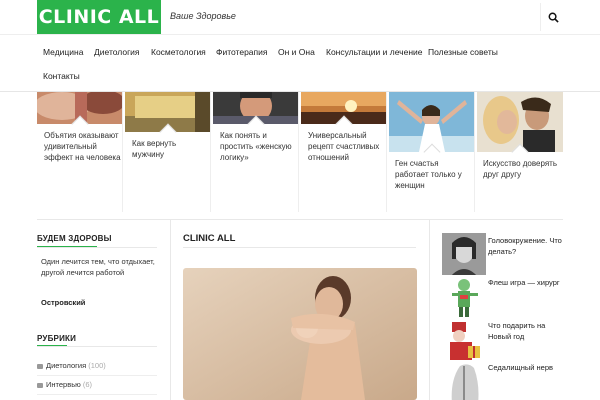 The height and width of the screenshot is (400, 600). Describe the element at coordinates (209, 238) in the screenshot. I see `main-section-title: CLINIC ALL` at that location.